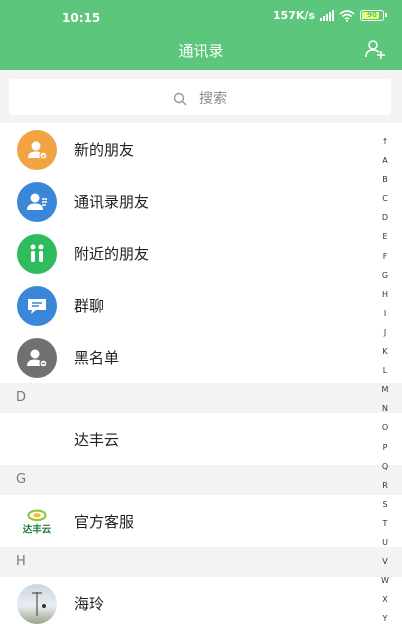 Image resolution: width=402 pixels, height=624 pixels. Describe the element at coordinates (201, 600) in the screenshot. I see `contact-item: 海玲` at that location.